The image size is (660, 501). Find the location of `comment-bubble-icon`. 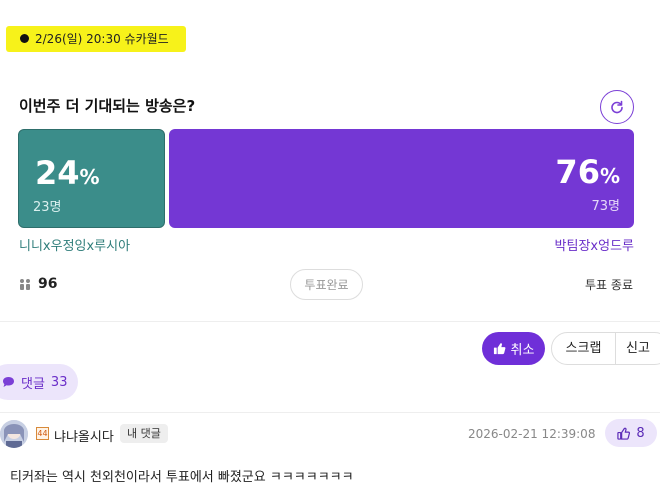

comment-bubble-icon is located at coordinates (8, 382).